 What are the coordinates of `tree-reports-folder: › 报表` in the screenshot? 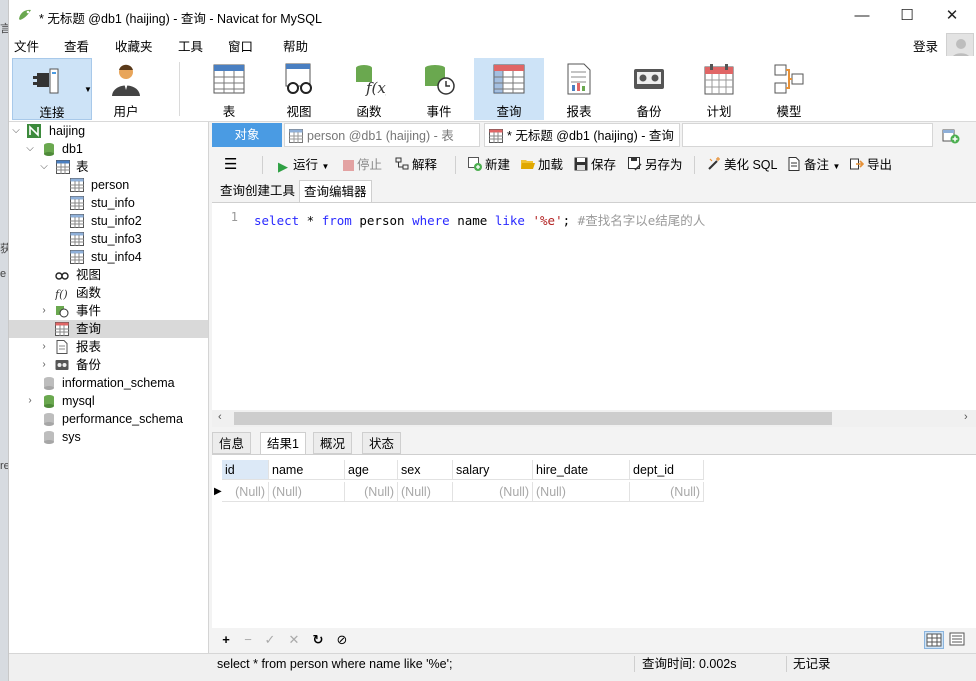 It's located at (108, 347).